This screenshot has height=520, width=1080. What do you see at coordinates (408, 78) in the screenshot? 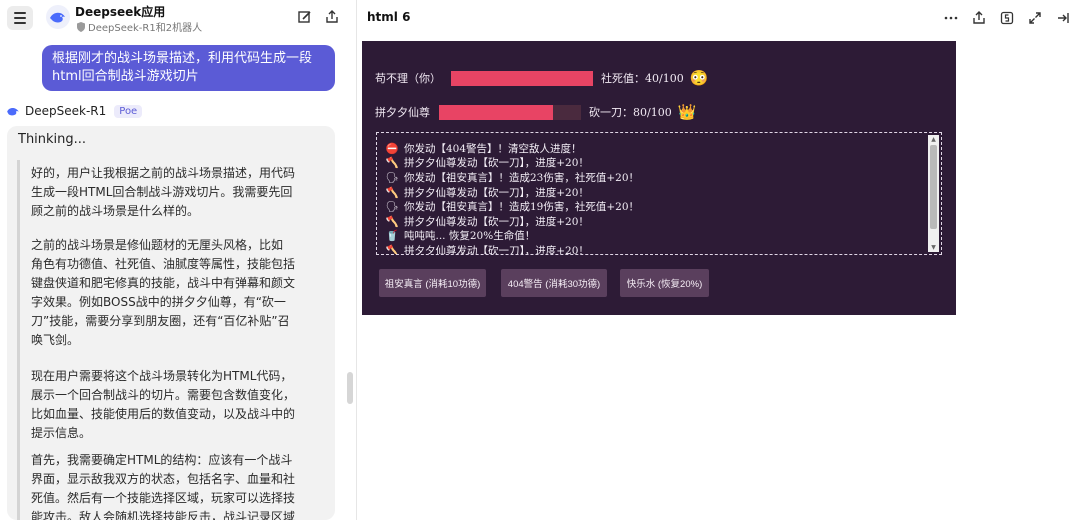
I see `player-name: 苟不理（你）` at bounding box center [408, 78].